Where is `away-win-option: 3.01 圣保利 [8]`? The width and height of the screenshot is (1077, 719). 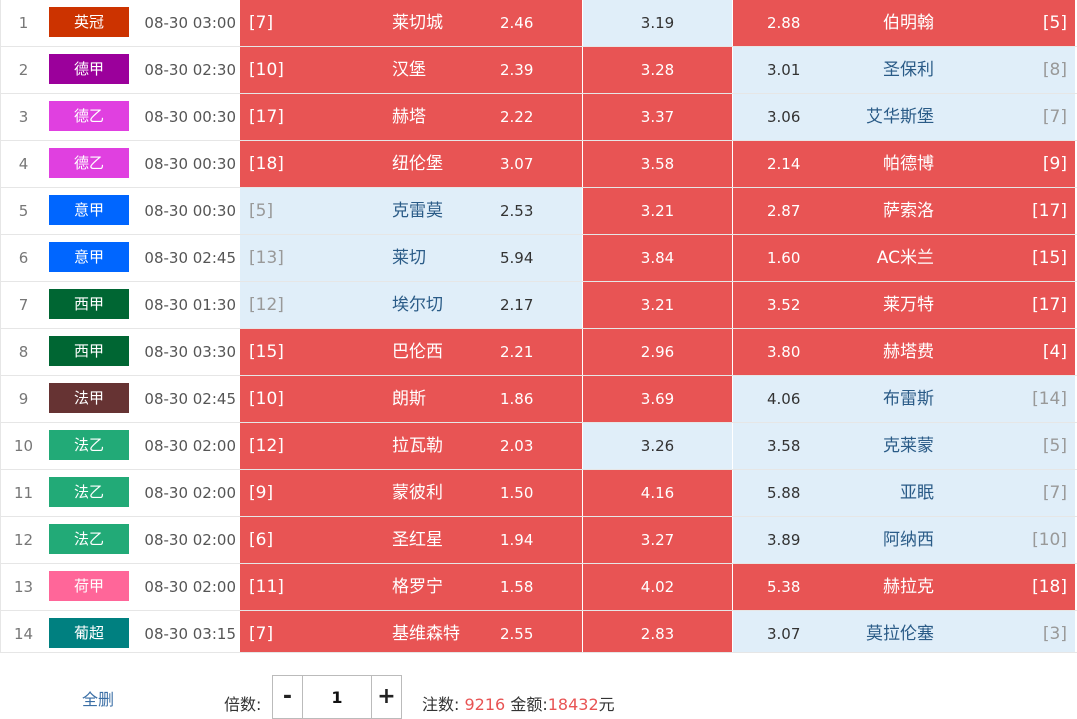
away-win-option: 3.01 圣保利 [8] is located at coordinates (904, 70).